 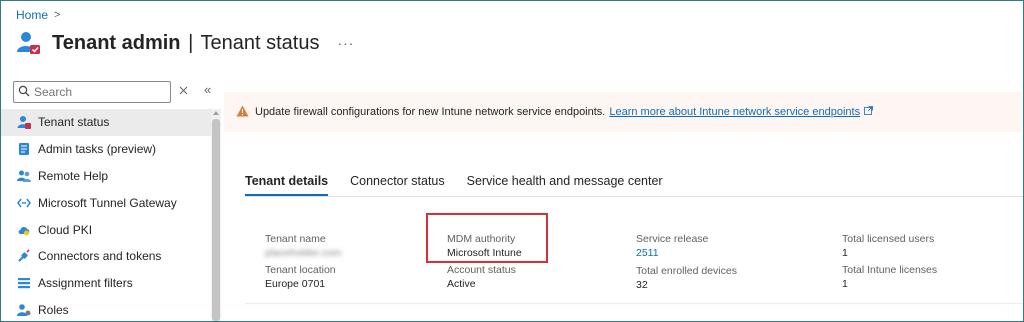 What do you see at coordinates (32, 15) in the screenshot?
I see `breadcrumb-home: Home` at bounding box center [32, 15].